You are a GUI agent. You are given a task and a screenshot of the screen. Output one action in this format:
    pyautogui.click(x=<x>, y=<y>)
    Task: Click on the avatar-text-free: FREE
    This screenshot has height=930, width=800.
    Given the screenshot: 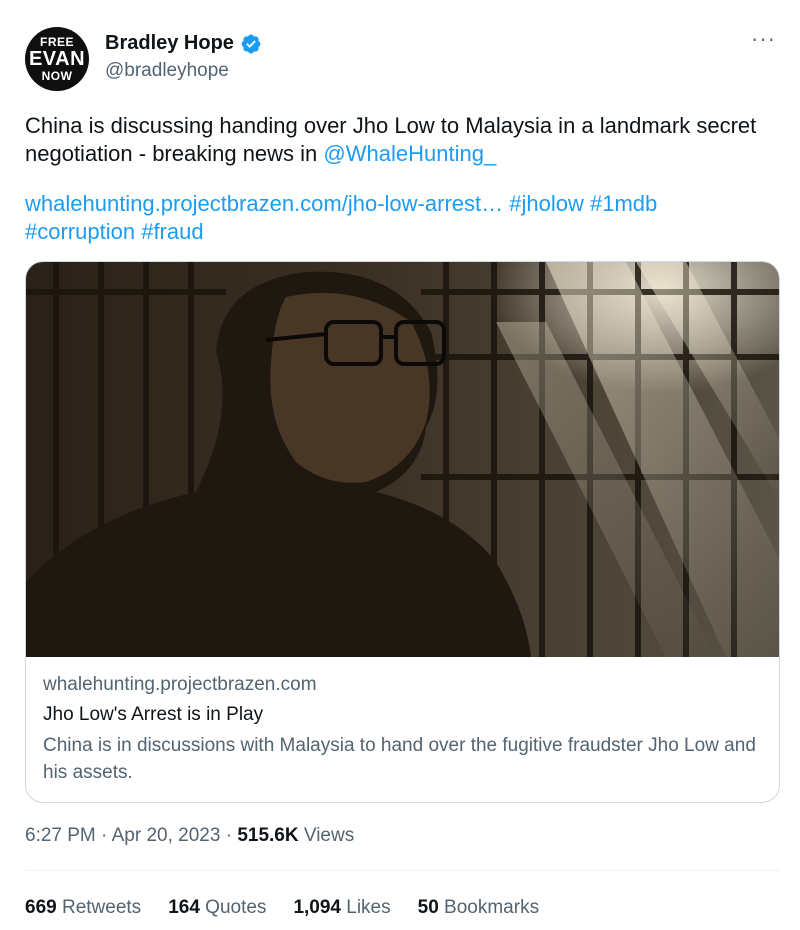 What is the action you would take?
    pyautogui.click(x=56, y=42)
    